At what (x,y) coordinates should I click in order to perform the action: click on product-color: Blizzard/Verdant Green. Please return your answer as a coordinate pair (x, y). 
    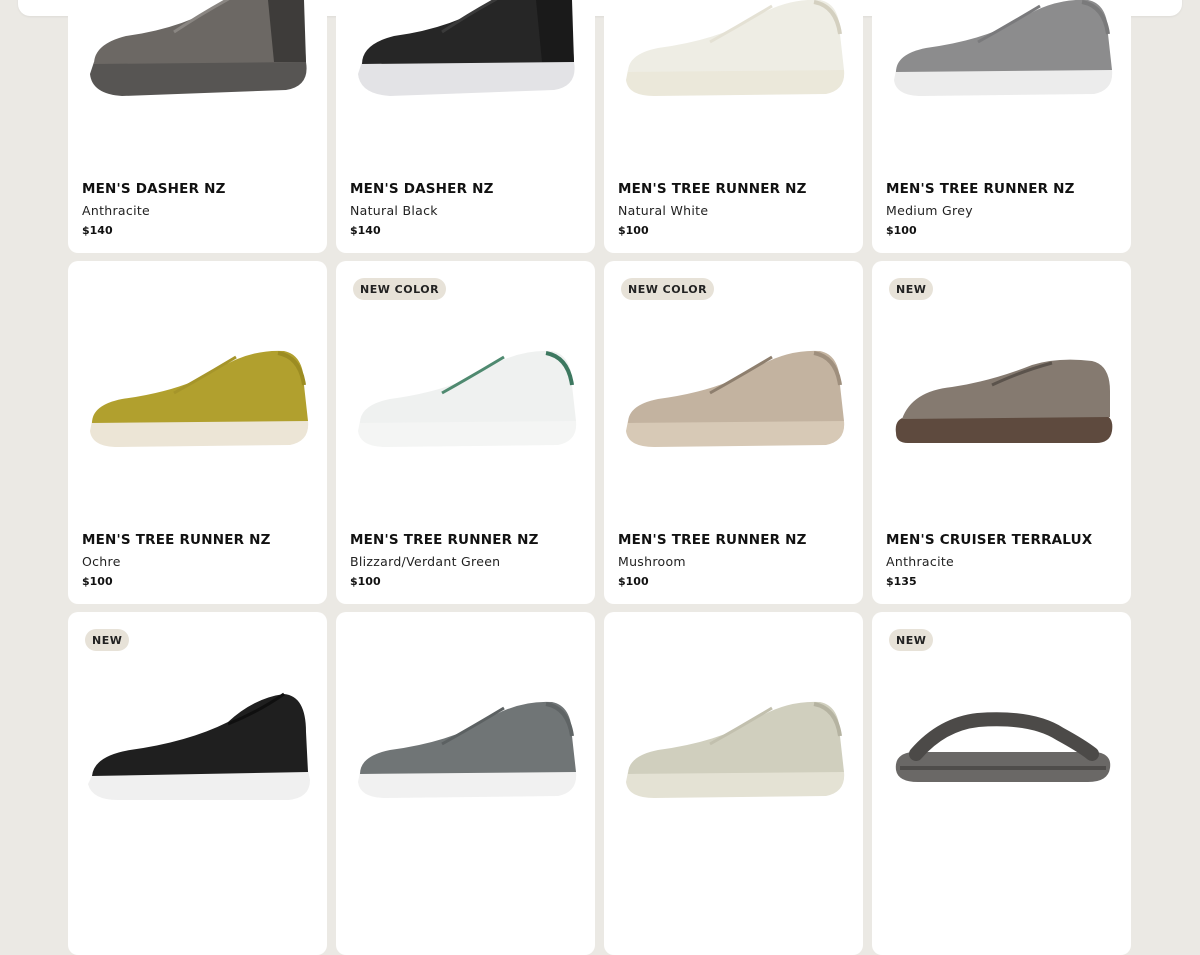
    Looking at the image, I should click on (425, 561).